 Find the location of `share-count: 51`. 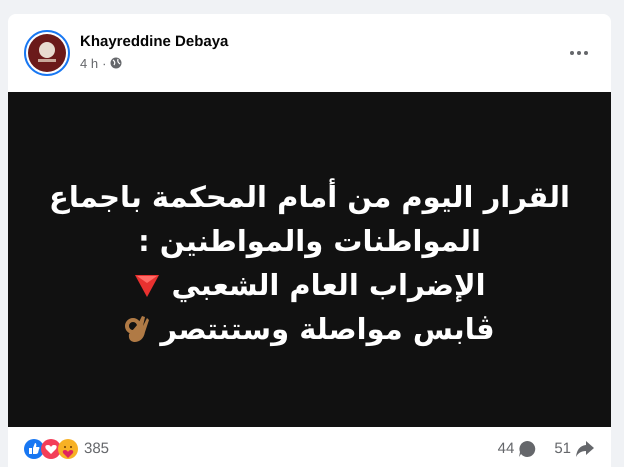

share-count: 51 is located at coordinates (562, 449).